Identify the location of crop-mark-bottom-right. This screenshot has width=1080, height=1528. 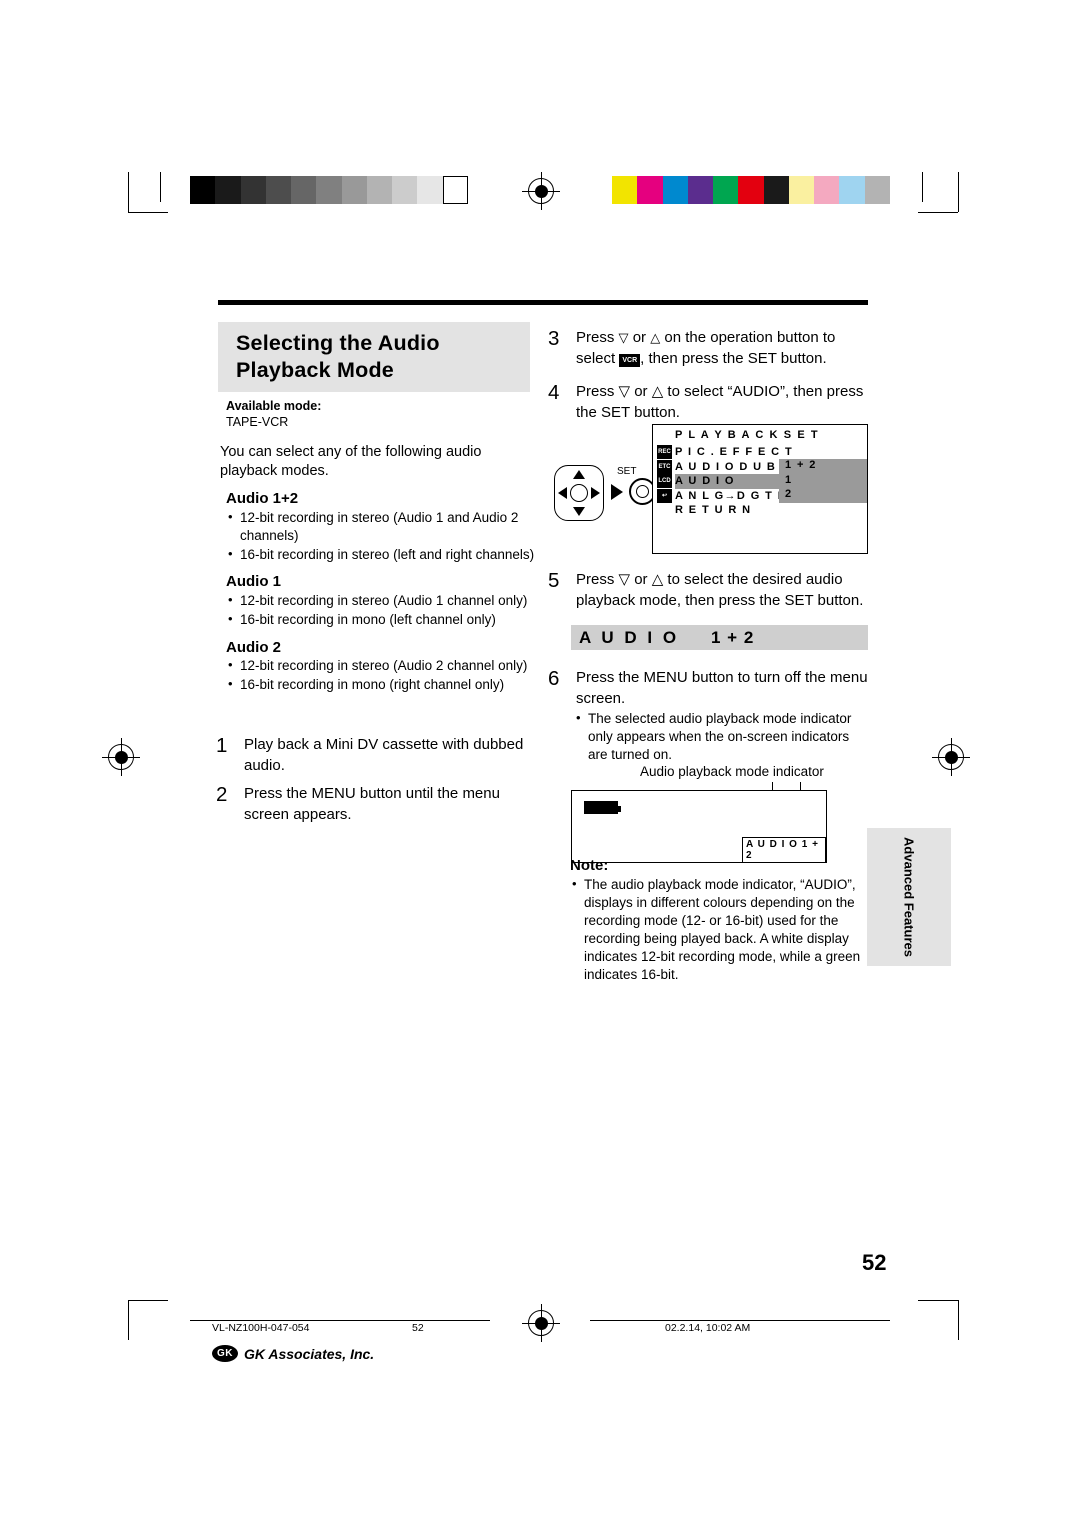
(938, 1320).